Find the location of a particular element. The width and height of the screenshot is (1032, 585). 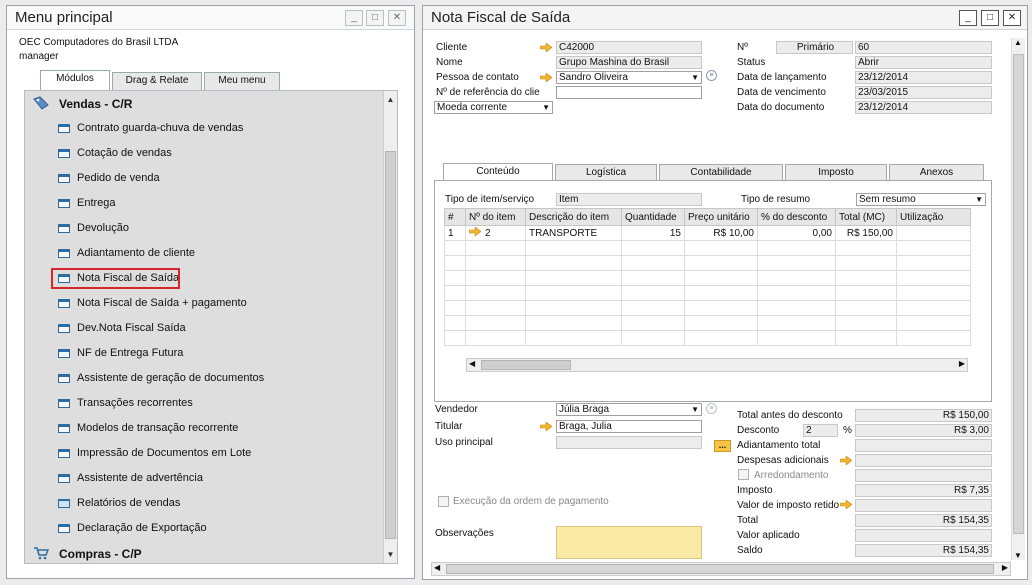

tab-contabilidade: Contabilidade is located at coordinates (721, 172).